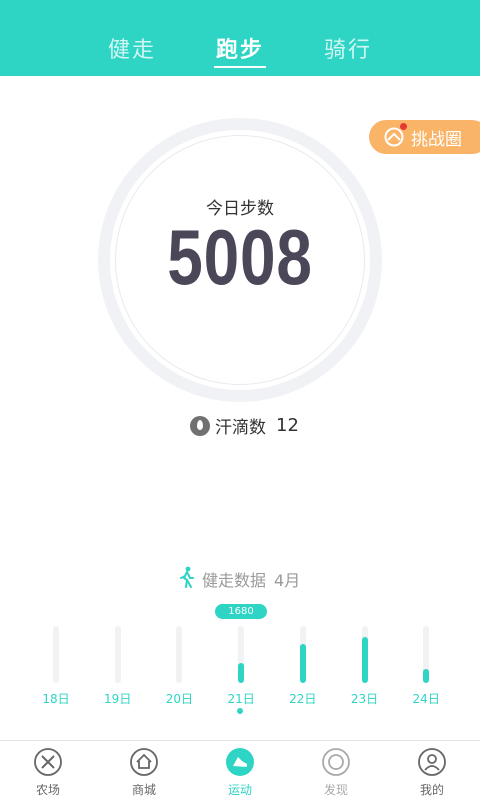  What do you see at coordinates (240, 67) in the screenshot?
I see `active-tab-indicator` at bounding box center [240, 67].